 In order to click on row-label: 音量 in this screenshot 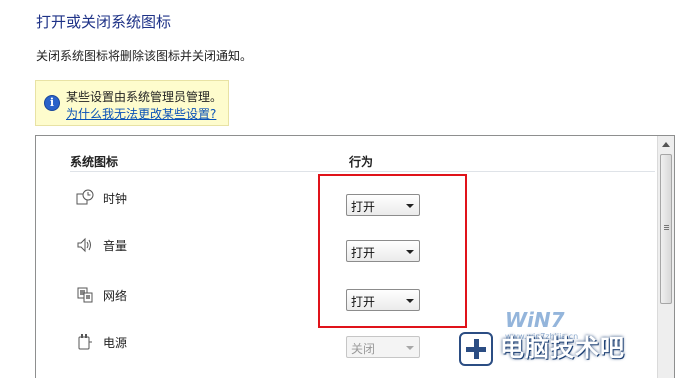, I will do `click(115, 246)`.